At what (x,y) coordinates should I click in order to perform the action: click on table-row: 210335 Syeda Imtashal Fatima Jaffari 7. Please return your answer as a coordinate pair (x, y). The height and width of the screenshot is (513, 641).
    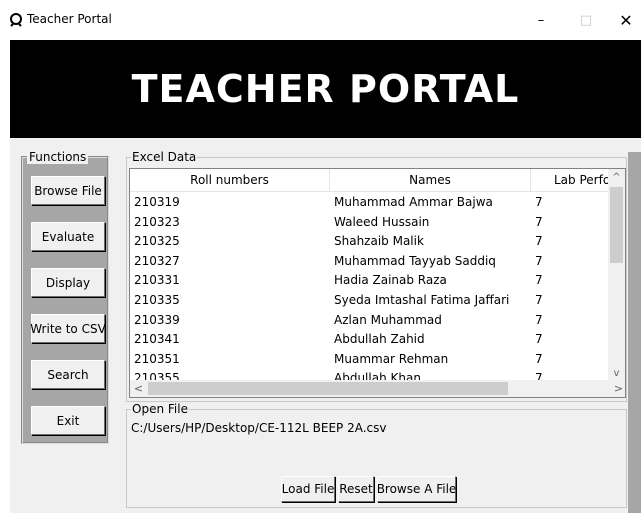
    Looking at the image, I should click on (370, 300).